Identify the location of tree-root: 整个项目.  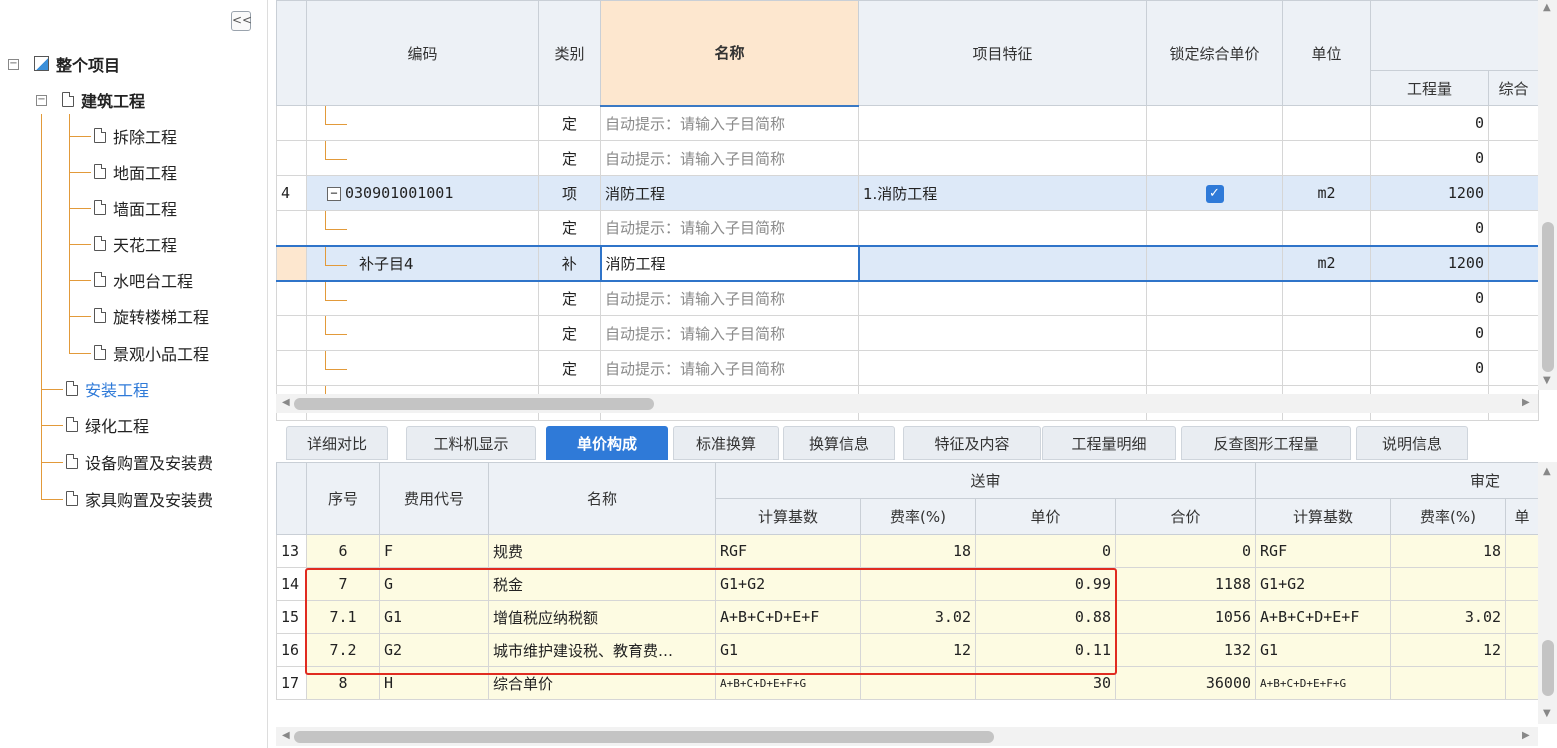
(77, 65).